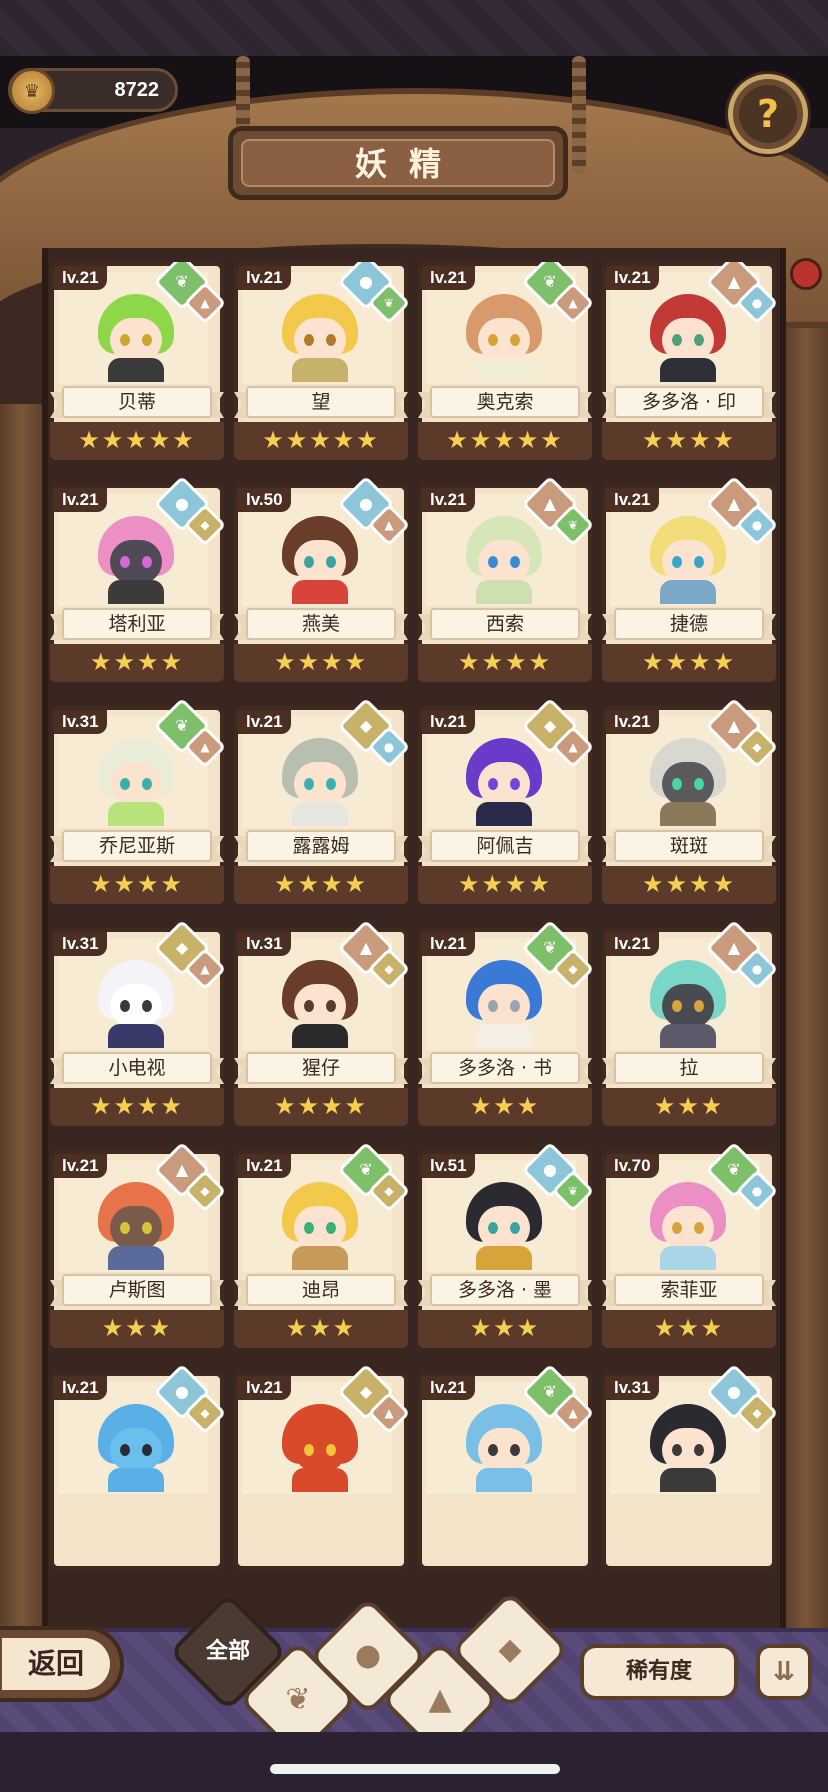 This screenshot has width=828, height=1792. I want to click on fairy-card: lv.31 ◆ ▲ 小电视 ★★★★, so click(138, 1022).